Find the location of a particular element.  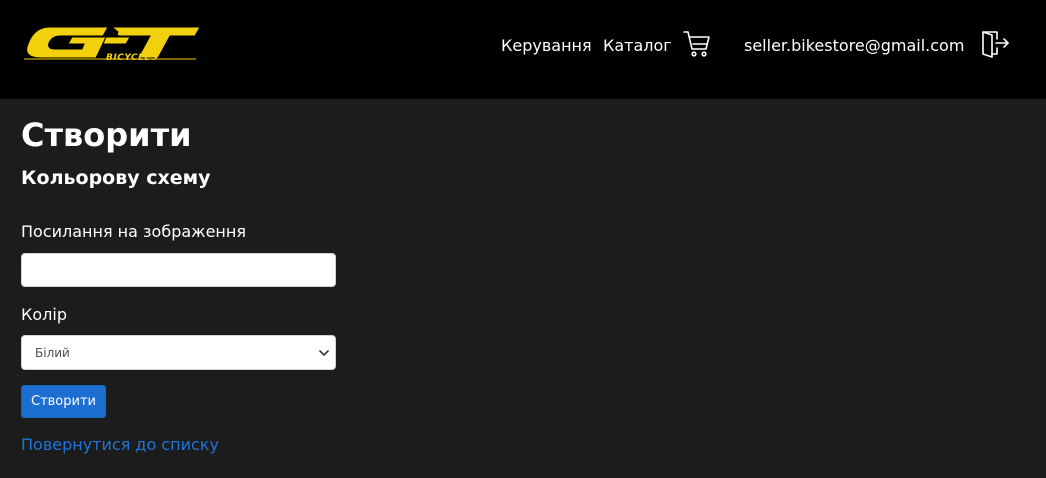

image-link-input is located at coordinates (178, 270).